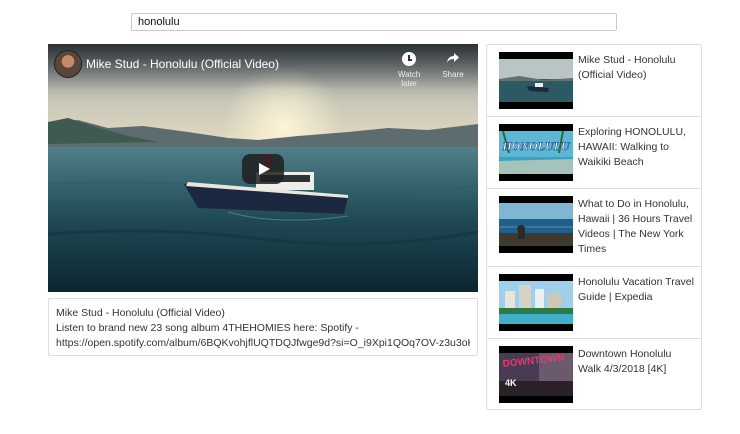 Image resolution: width=740 pixels, height=434 pixels. Describe the element at coordinates (409, 79) in the screenshot. I see `watch-later-label: Watch later` at that location.